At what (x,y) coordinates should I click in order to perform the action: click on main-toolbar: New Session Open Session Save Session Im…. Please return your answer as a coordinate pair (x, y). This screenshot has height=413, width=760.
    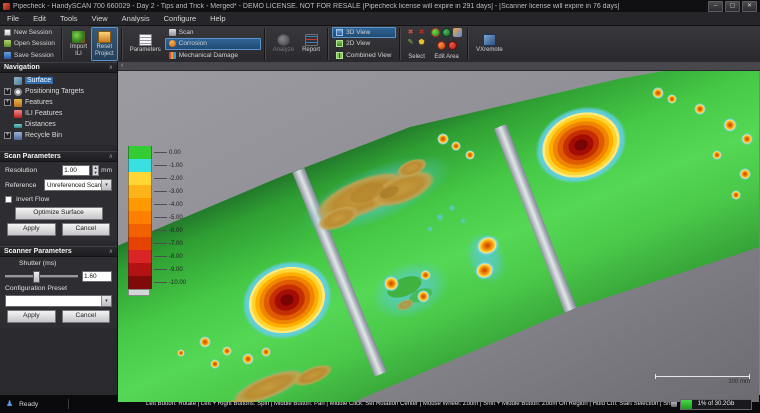
    Looking at the image, I should click on (380, 44).